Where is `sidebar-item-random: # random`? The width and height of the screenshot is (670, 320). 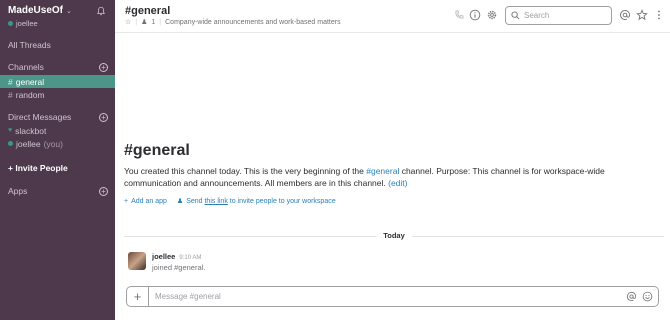
sidebar-item-random: # random is located at coordinates (57, 94).